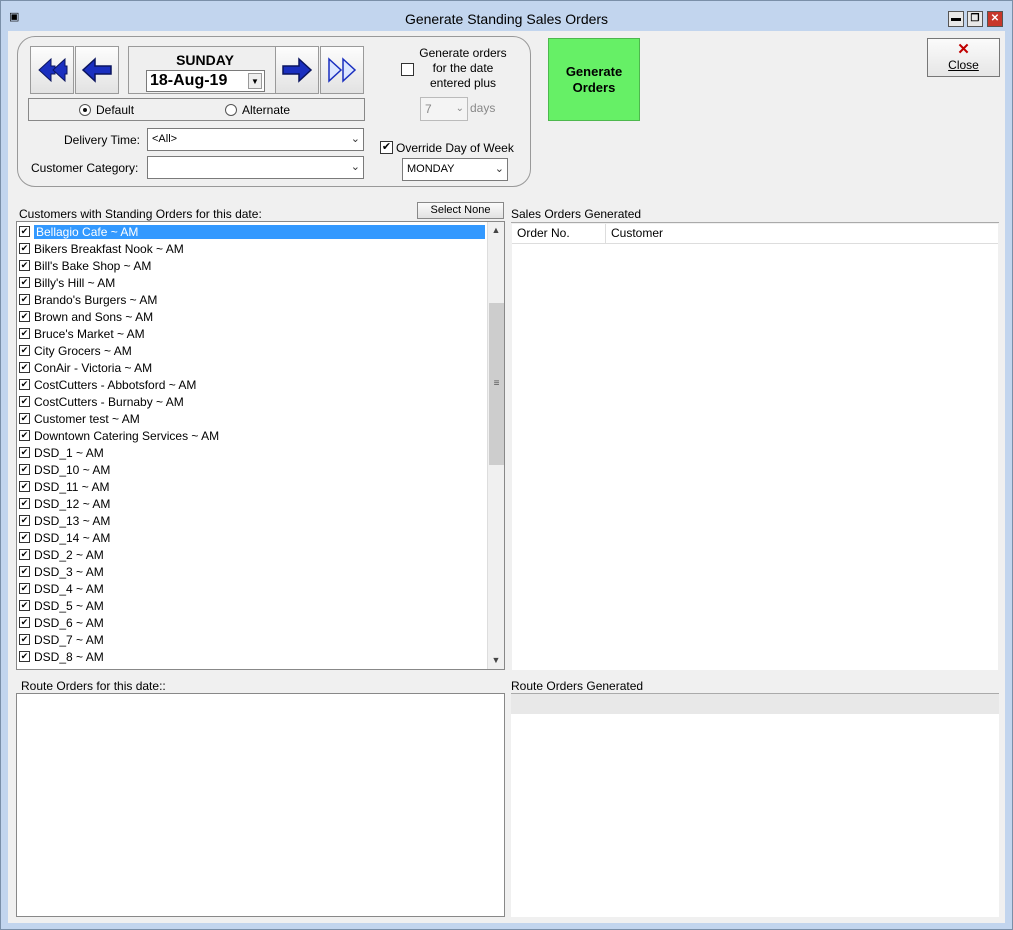  Describe the element at coordinates (455, 169) in the screenshot. I see `override-day-select: MONDAY ⌄` at that location.